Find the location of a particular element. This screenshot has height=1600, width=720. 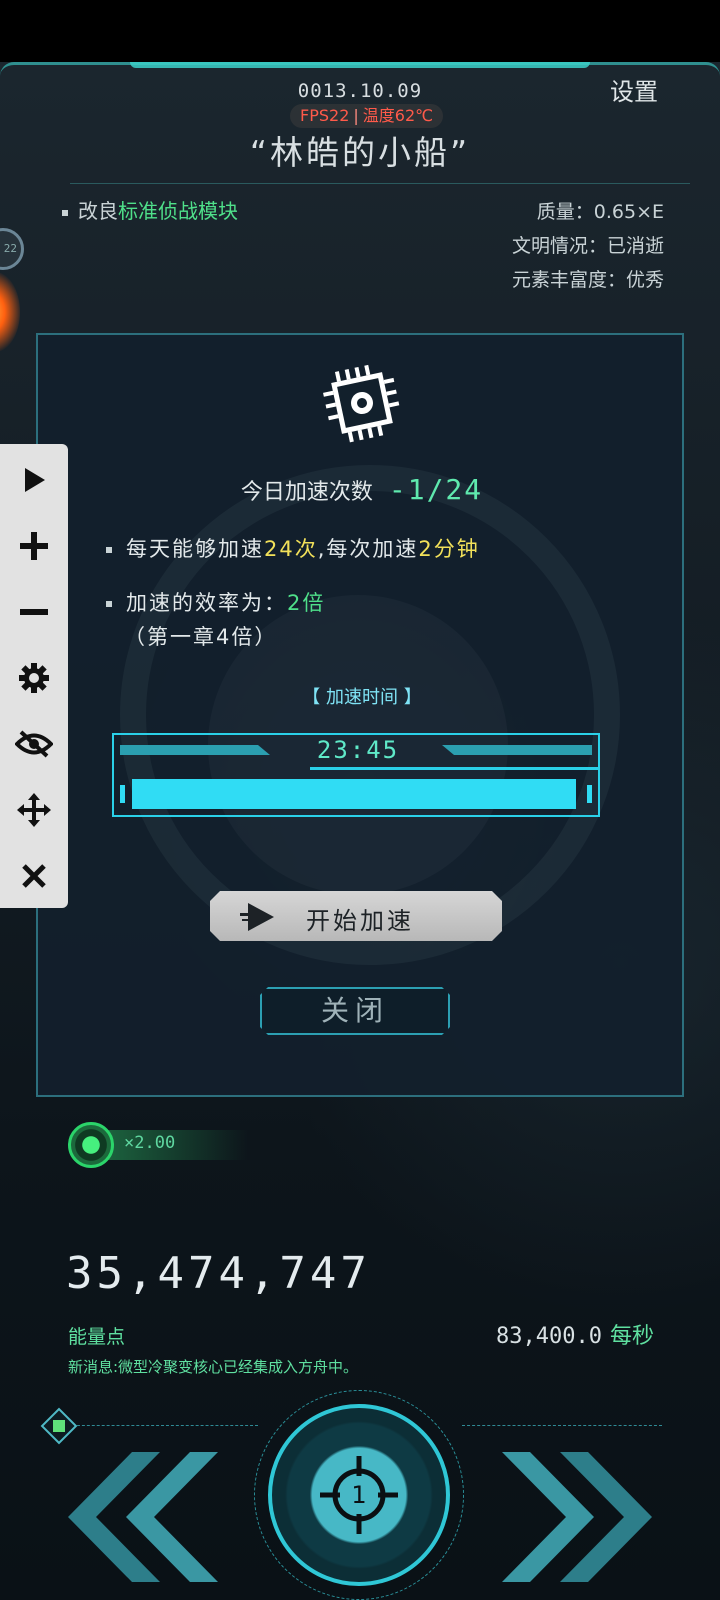

planet-civilization: 文明情况：已消逝 is located at coordinates (587, 246).